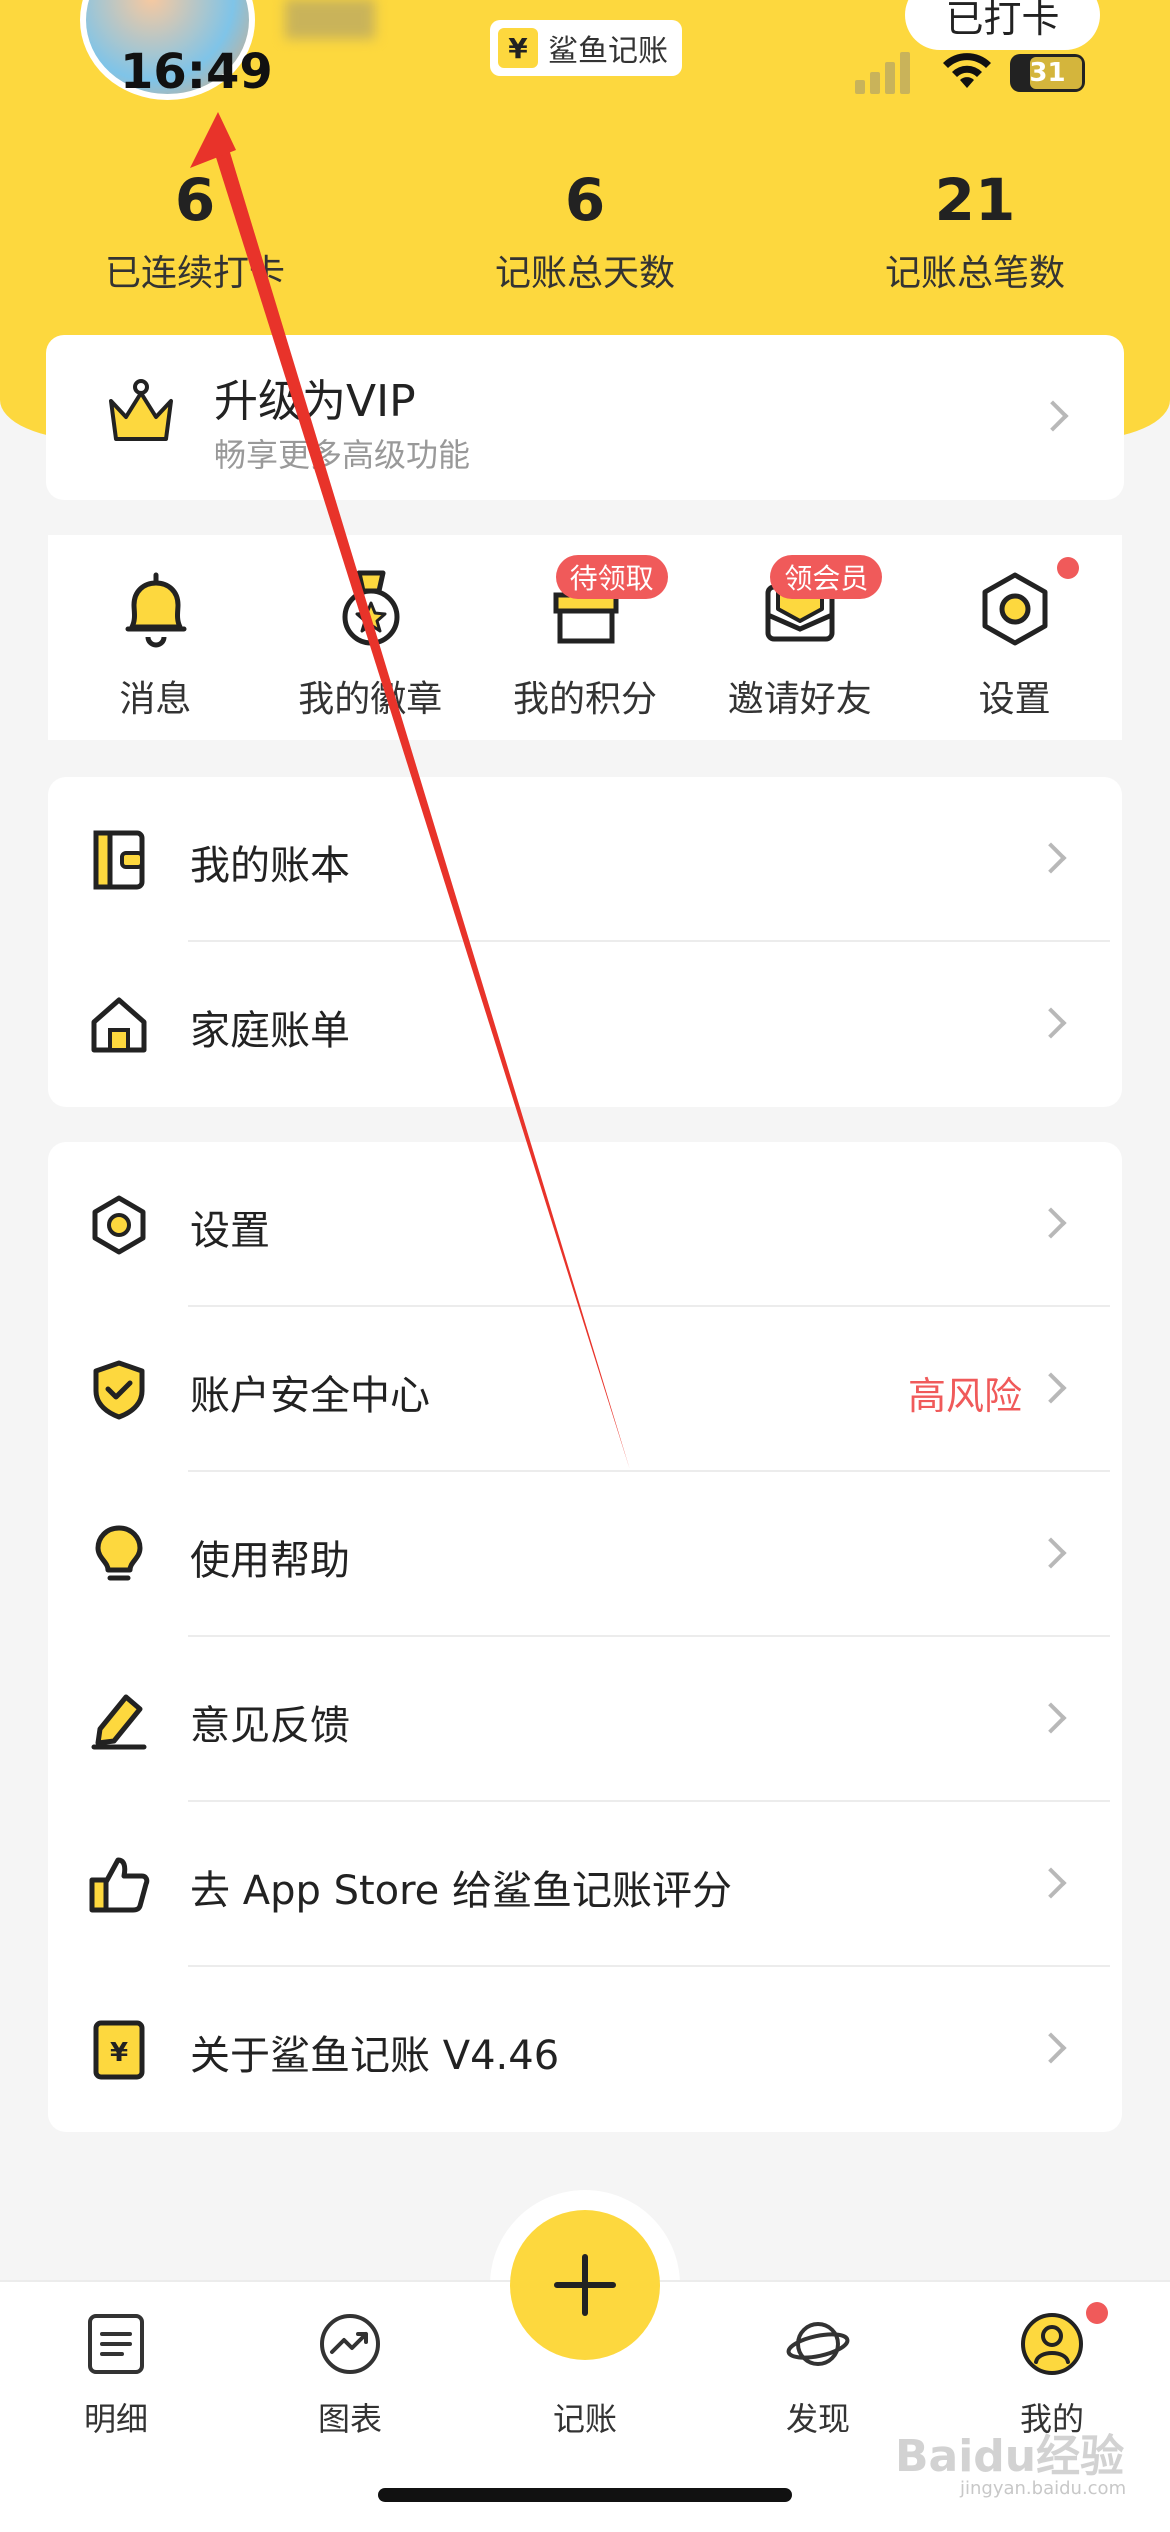 The height and width of the screenshot is (2532, 1170). What do you see at coordinates (270, 1561) in the screenshot?
I see `menu-label: 使用帮助` at bounding box center [270, 1561].